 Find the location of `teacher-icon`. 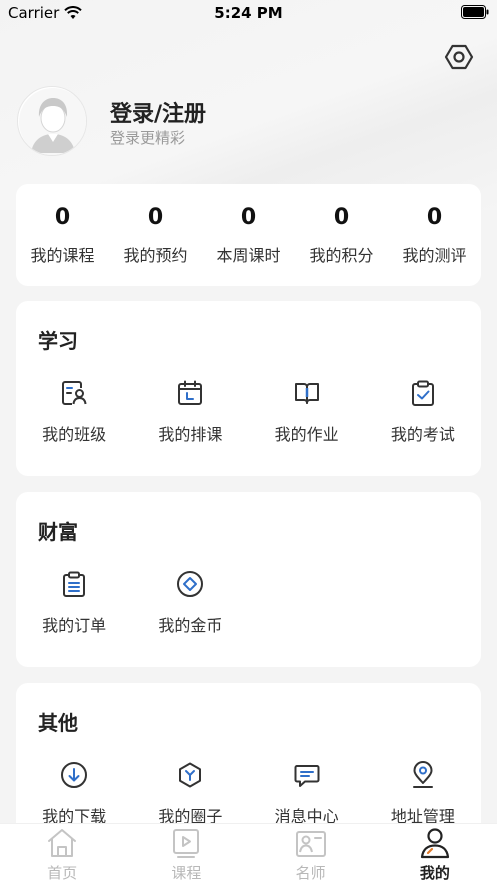

teacher-icon is located at coordinates (310, 844).